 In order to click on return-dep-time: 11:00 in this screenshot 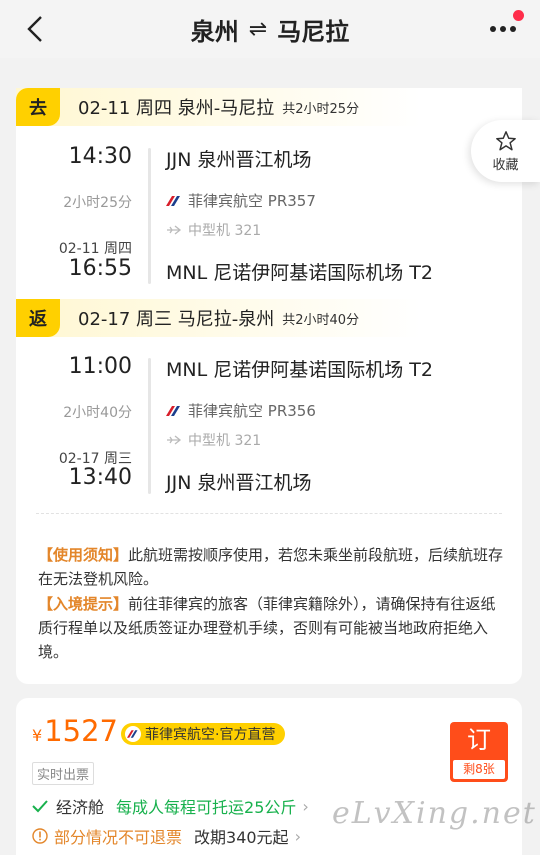, I will do `click(100, 366)`.